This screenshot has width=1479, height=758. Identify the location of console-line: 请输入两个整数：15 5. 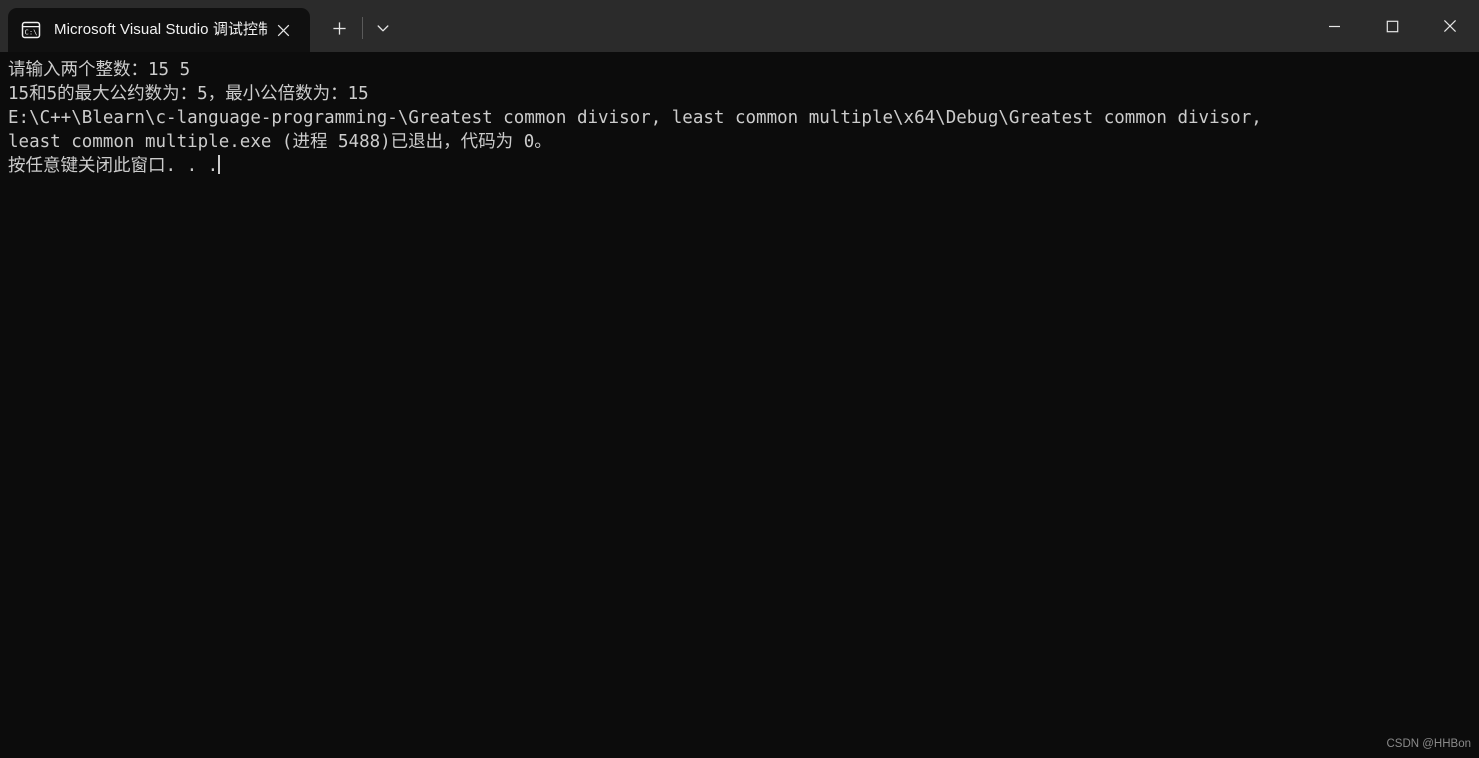
(99, 70).